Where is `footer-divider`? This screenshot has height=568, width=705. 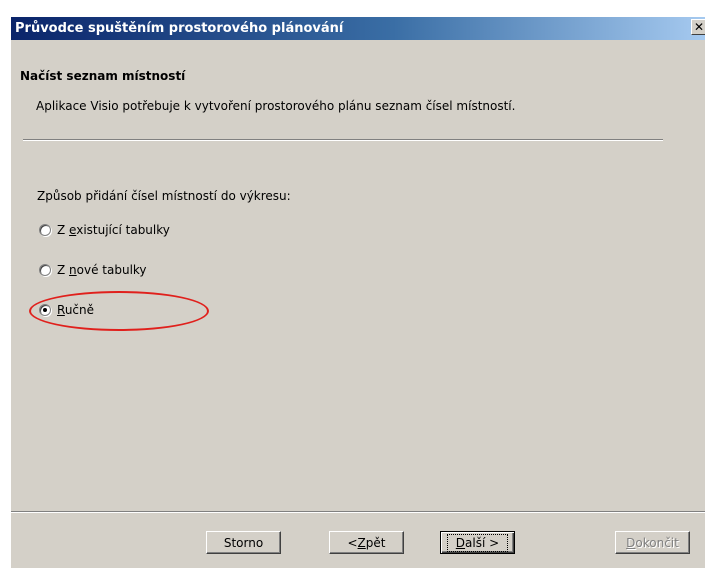
footer-divider is located at coordinates (358, 512).